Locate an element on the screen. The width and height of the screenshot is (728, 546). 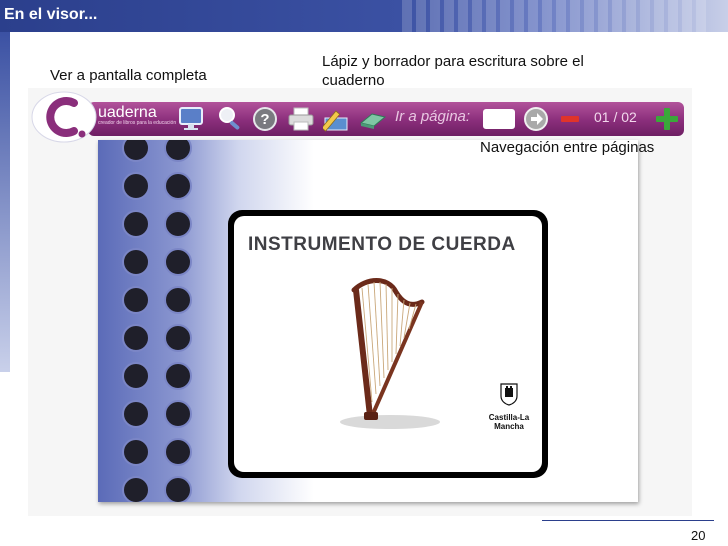
cuaderna-logo-icon is located at coordinates (64, 117).